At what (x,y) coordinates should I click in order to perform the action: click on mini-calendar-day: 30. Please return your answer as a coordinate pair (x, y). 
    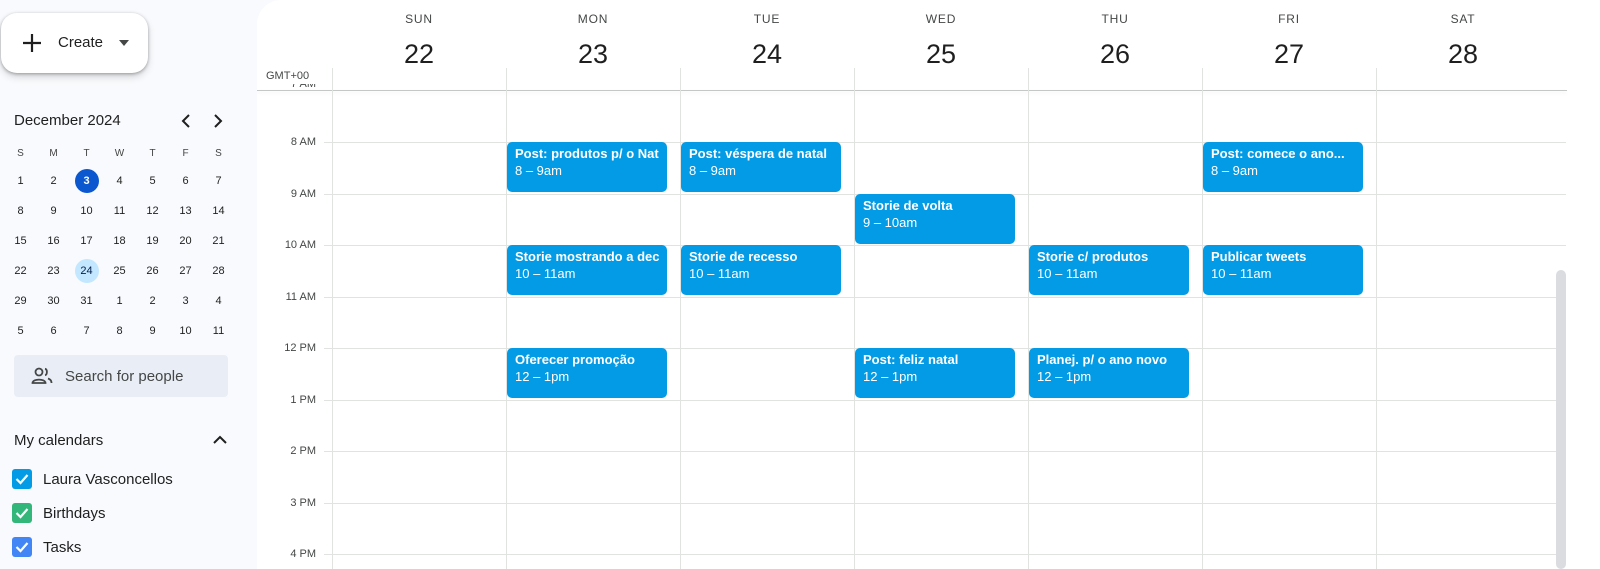
    Looking at the image, I should click on (53, 301).